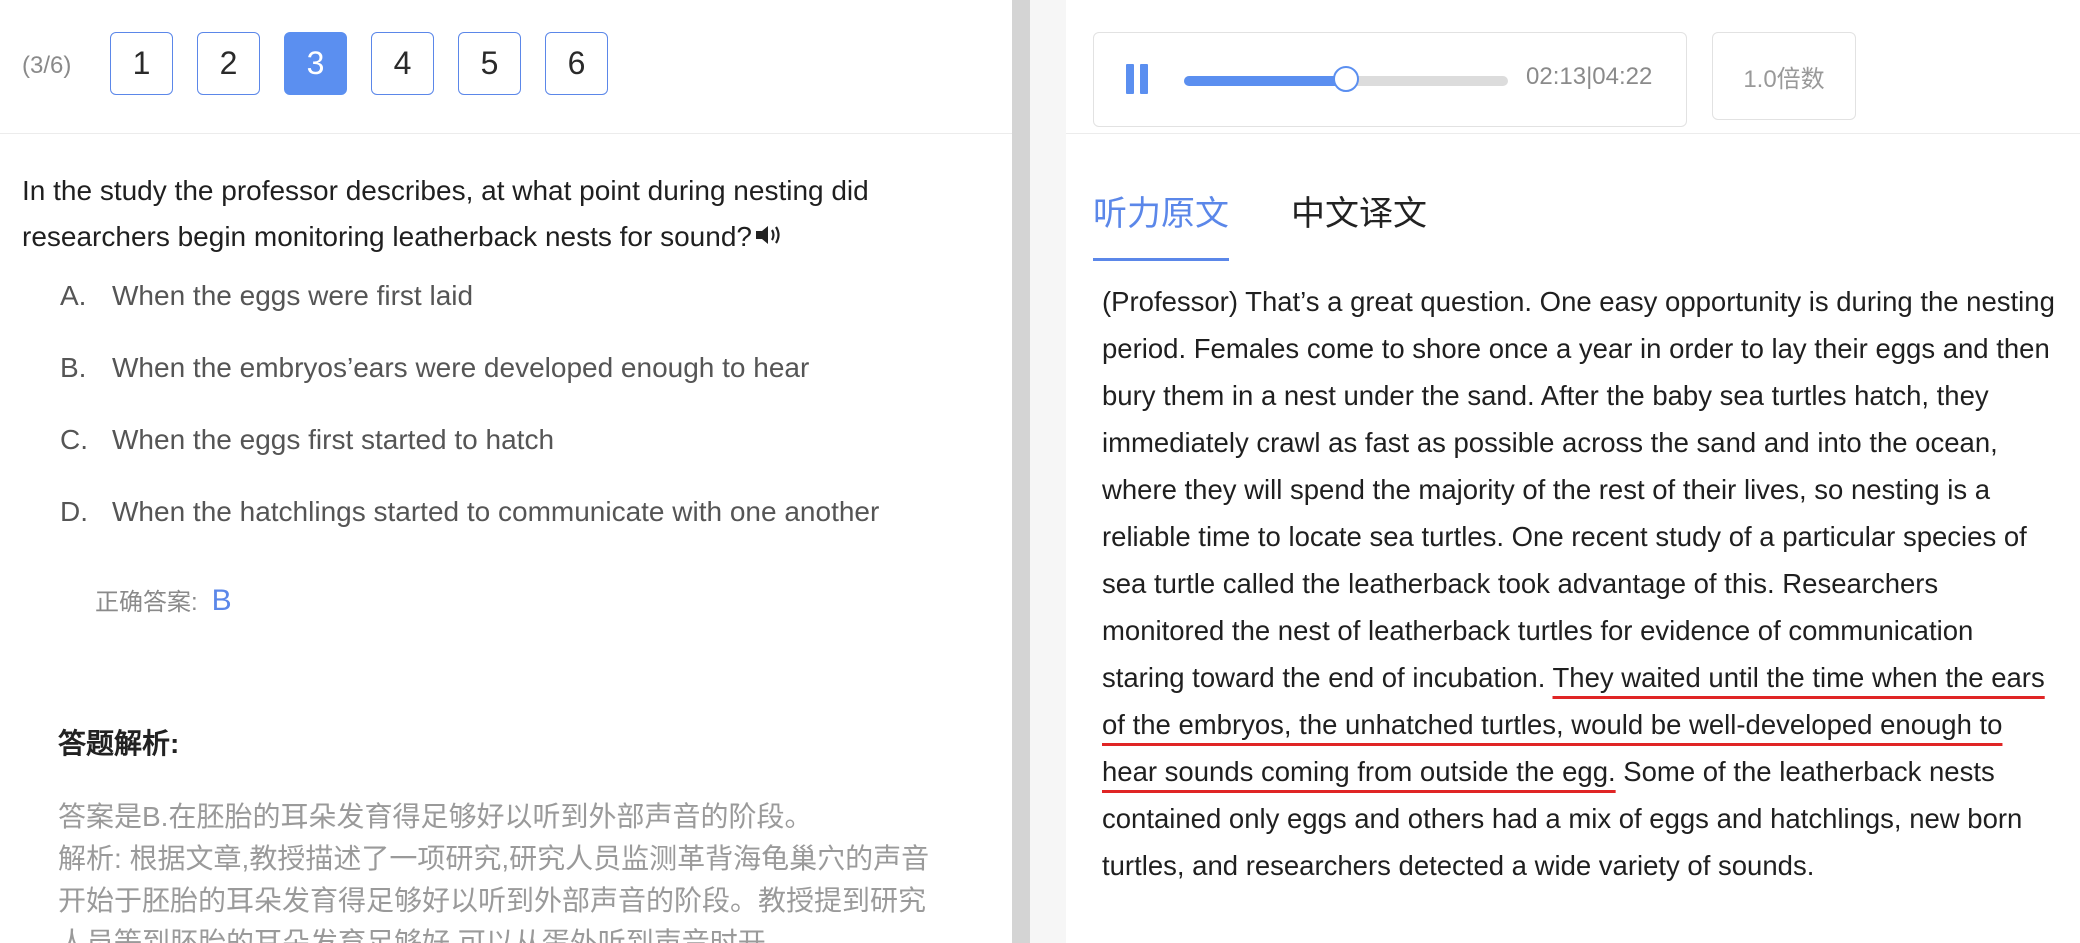 The width and height of the screenshot is (2080, 943). I want to click on pause-icon, so click(1137, 79).